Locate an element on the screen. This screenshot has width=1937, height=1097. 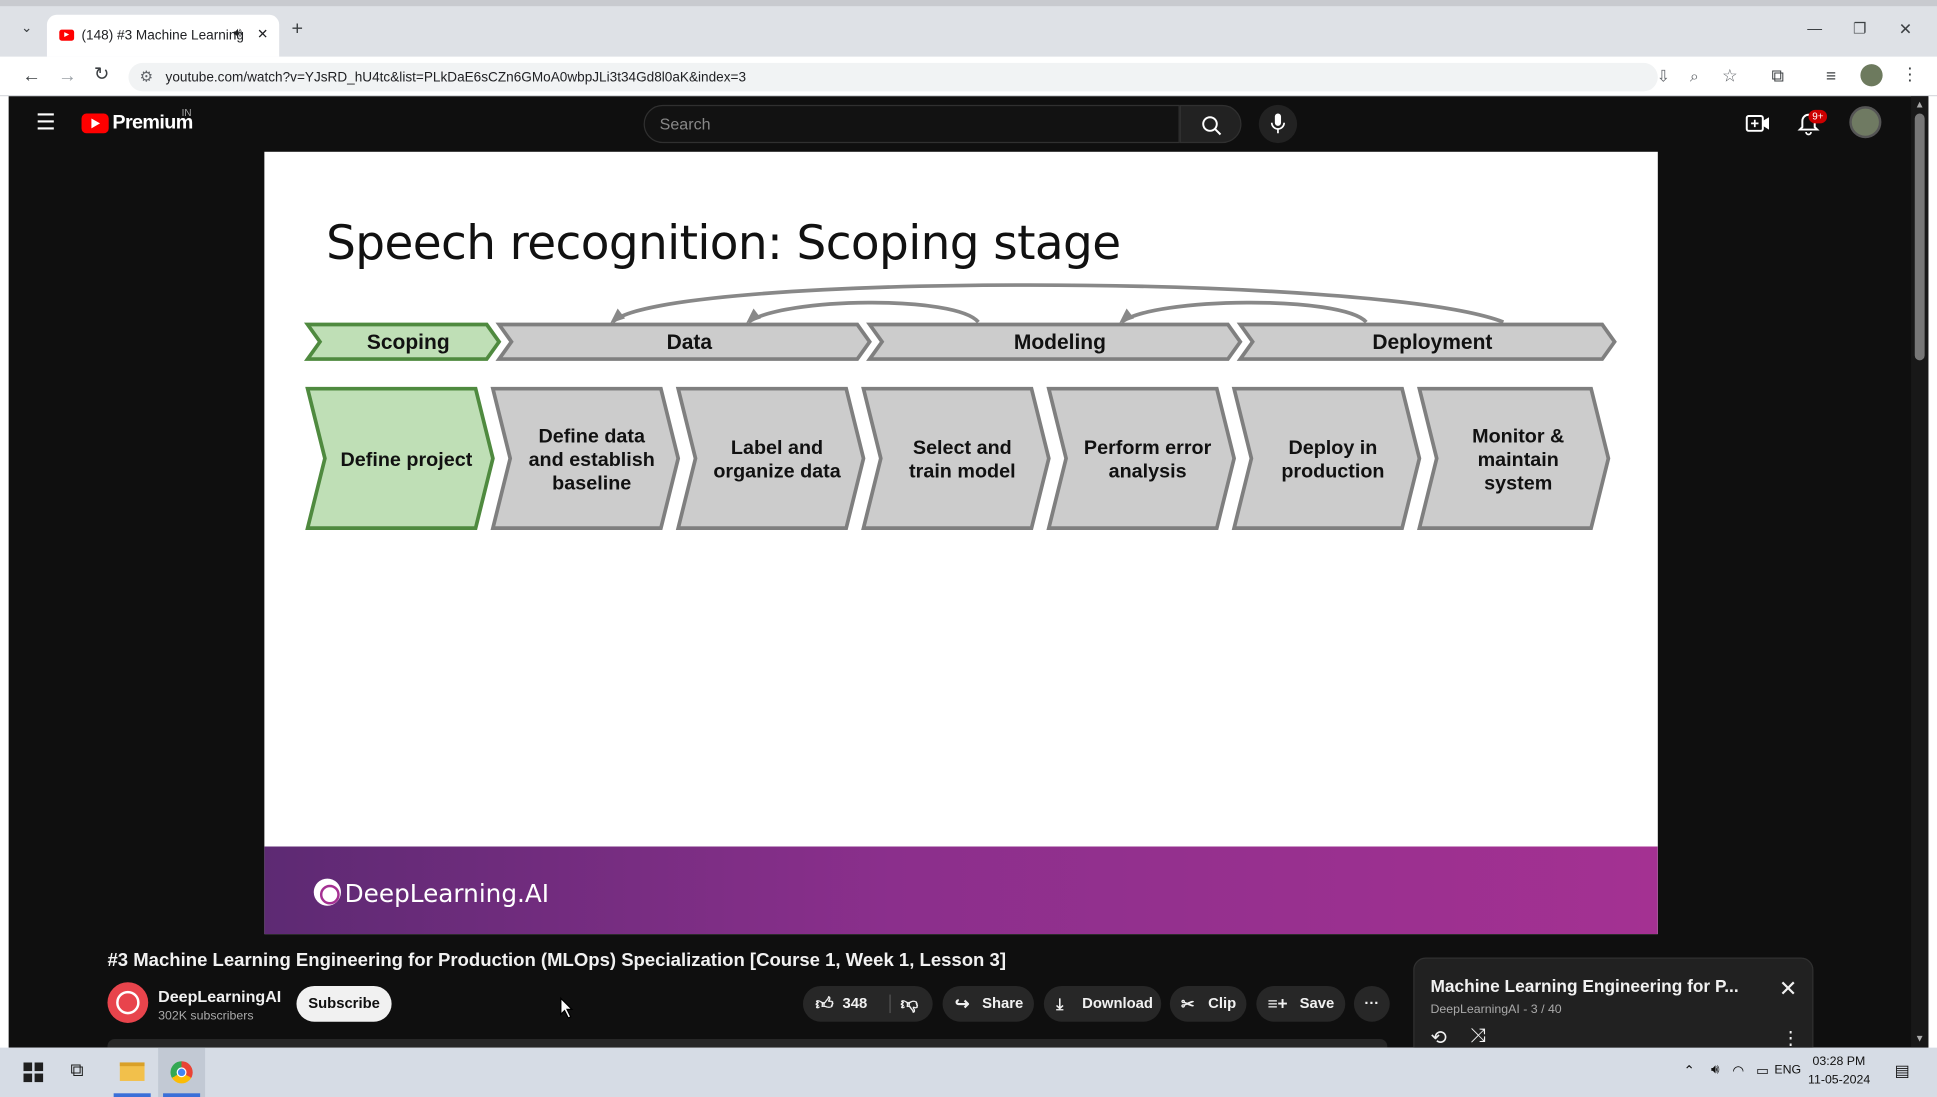
volume-icon: 🔊︎ is located at coordinates (1715, 1070).